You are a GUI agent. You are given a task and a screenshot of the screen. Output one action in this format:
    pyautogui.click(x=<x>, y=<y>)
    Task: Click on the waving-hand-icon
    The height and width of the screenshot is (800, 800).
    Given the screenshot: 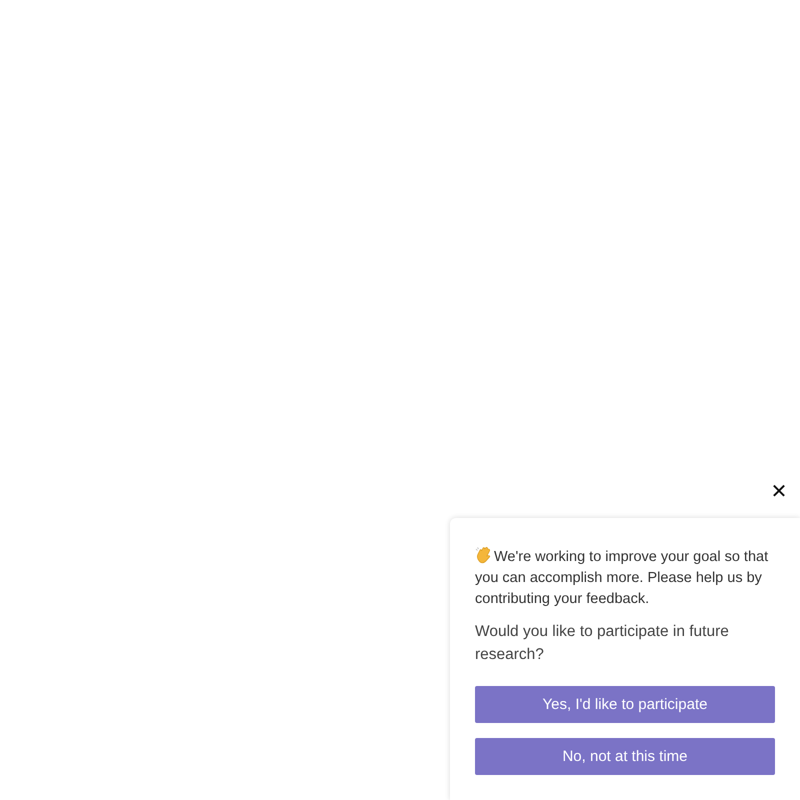 What is the action you would take?
    pyautogui.click(x=484, y=555)
    